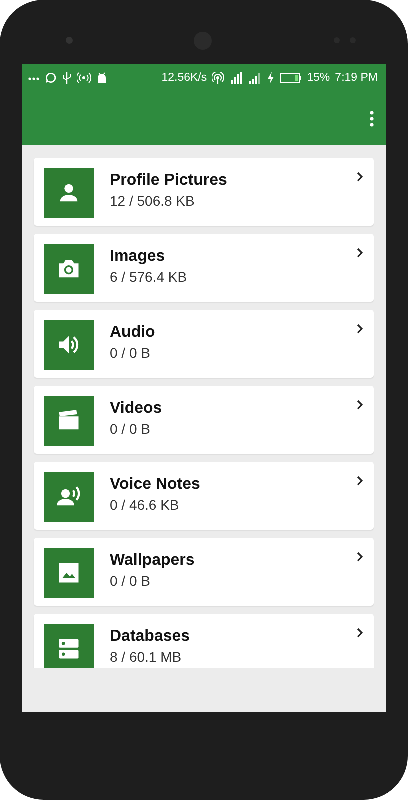 This screenshot has width=408, height=800. What do you see at coordinates (271, 78) in the screenshot?
I see `charging-icon` at bounding box center [271, 78].